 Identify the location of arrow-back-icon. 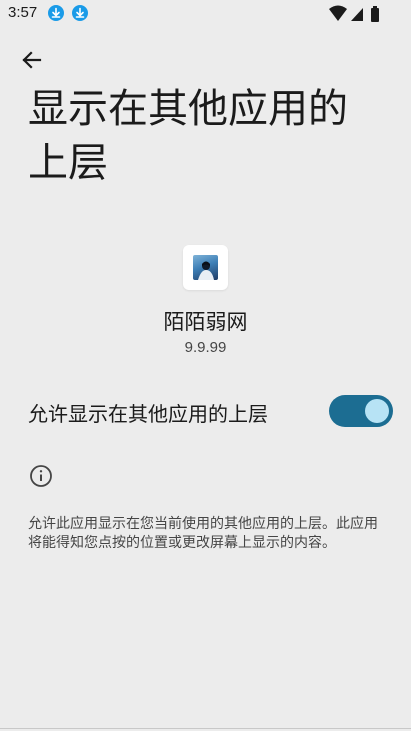
(32, 60).